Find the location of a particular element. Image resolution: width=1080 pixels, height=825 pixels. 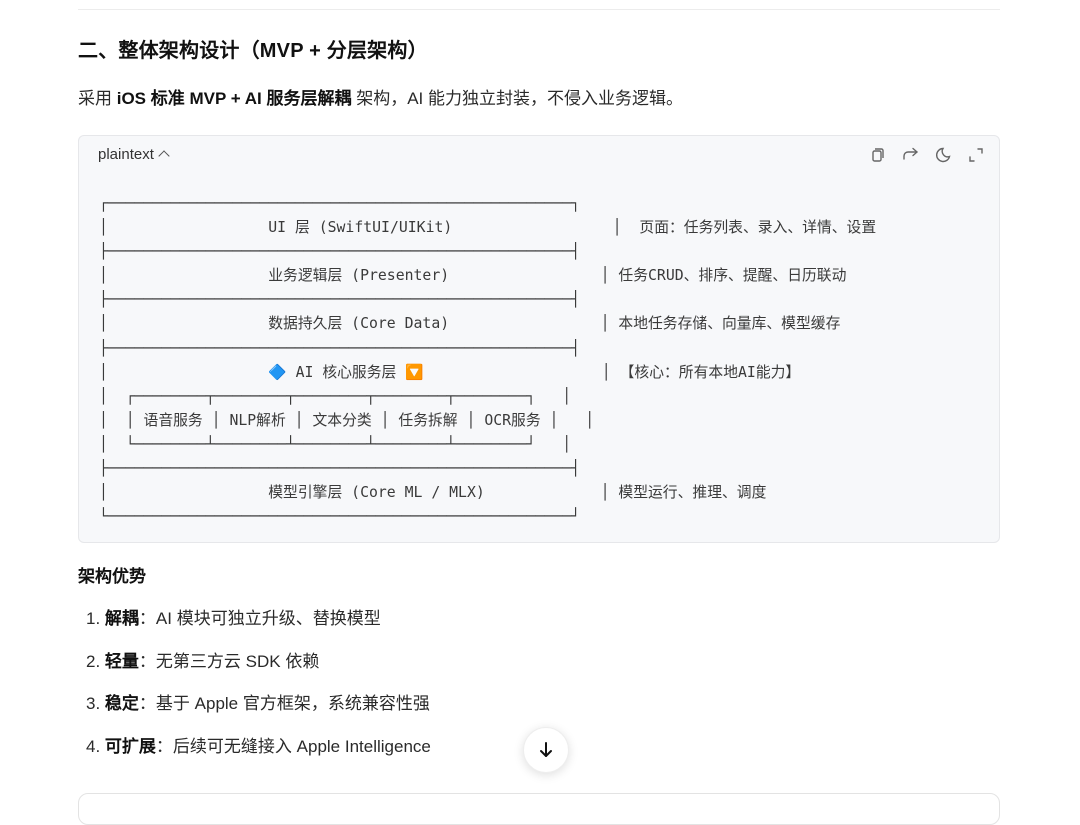

advantage-number: 4. is located at coordinates (93, 746).